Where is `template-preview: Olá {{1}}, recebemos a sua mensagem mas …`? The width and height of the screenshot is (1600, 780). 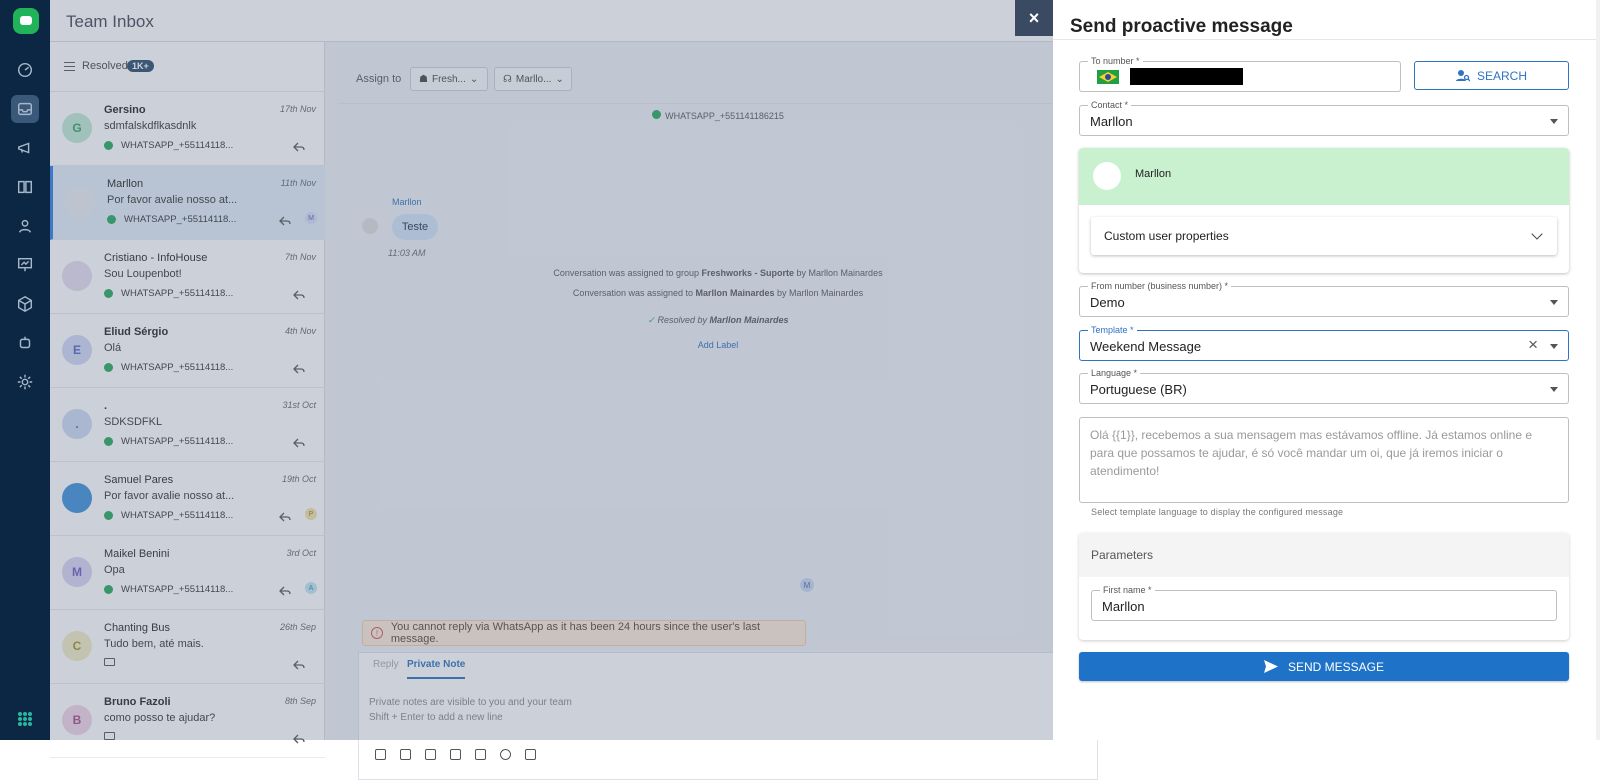
template-preview: Olá {{1}}, recebemos a sua mensagem mas … is located at coordinates (1324, 460).